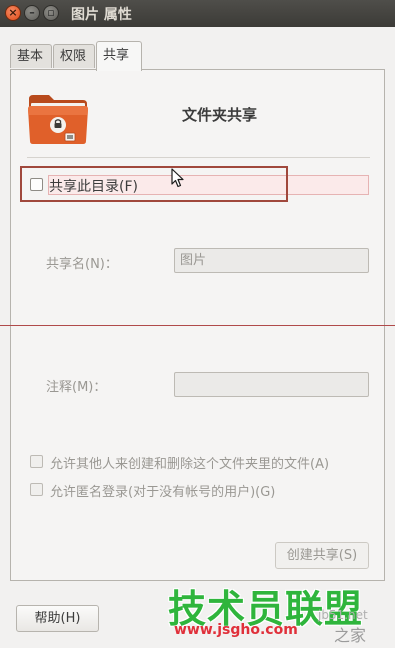 The image size is (395, 648). I want to click on create-share-button: 创建共享(S), so click(322, 555).